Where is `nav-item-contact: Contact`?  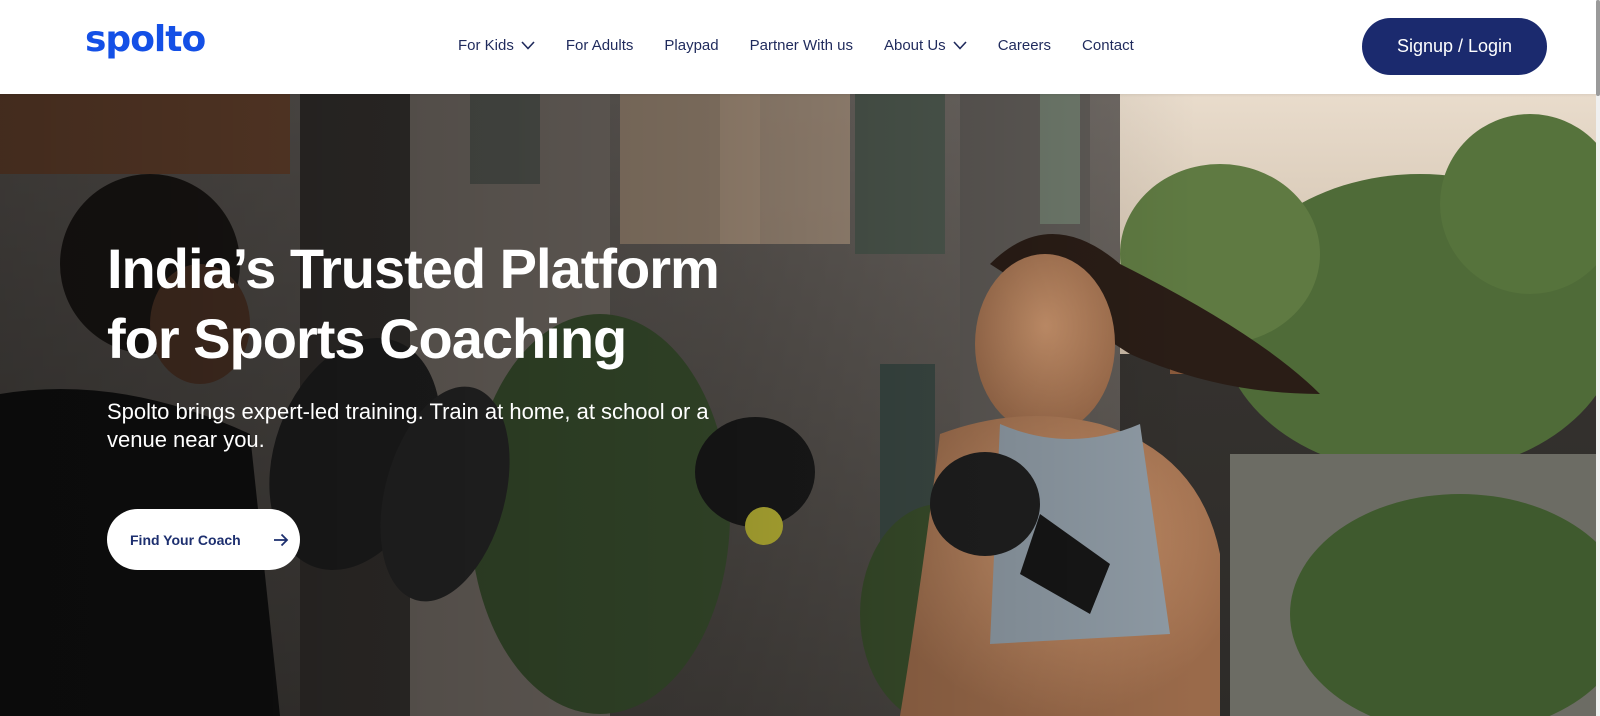 nav-item-contact: Contact is located at coordinates (1108, 45).